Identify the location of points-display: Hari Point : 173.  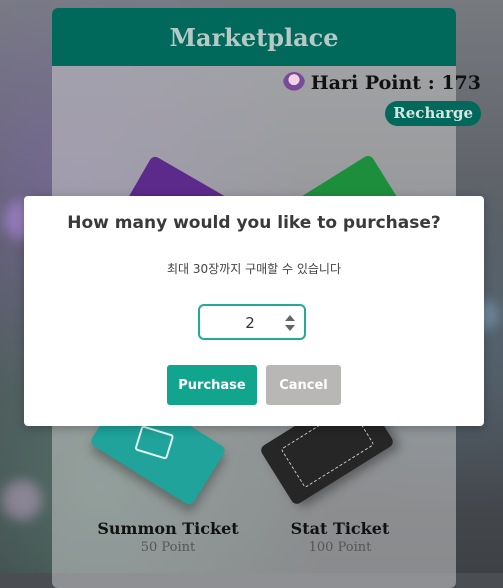
(381, 83).